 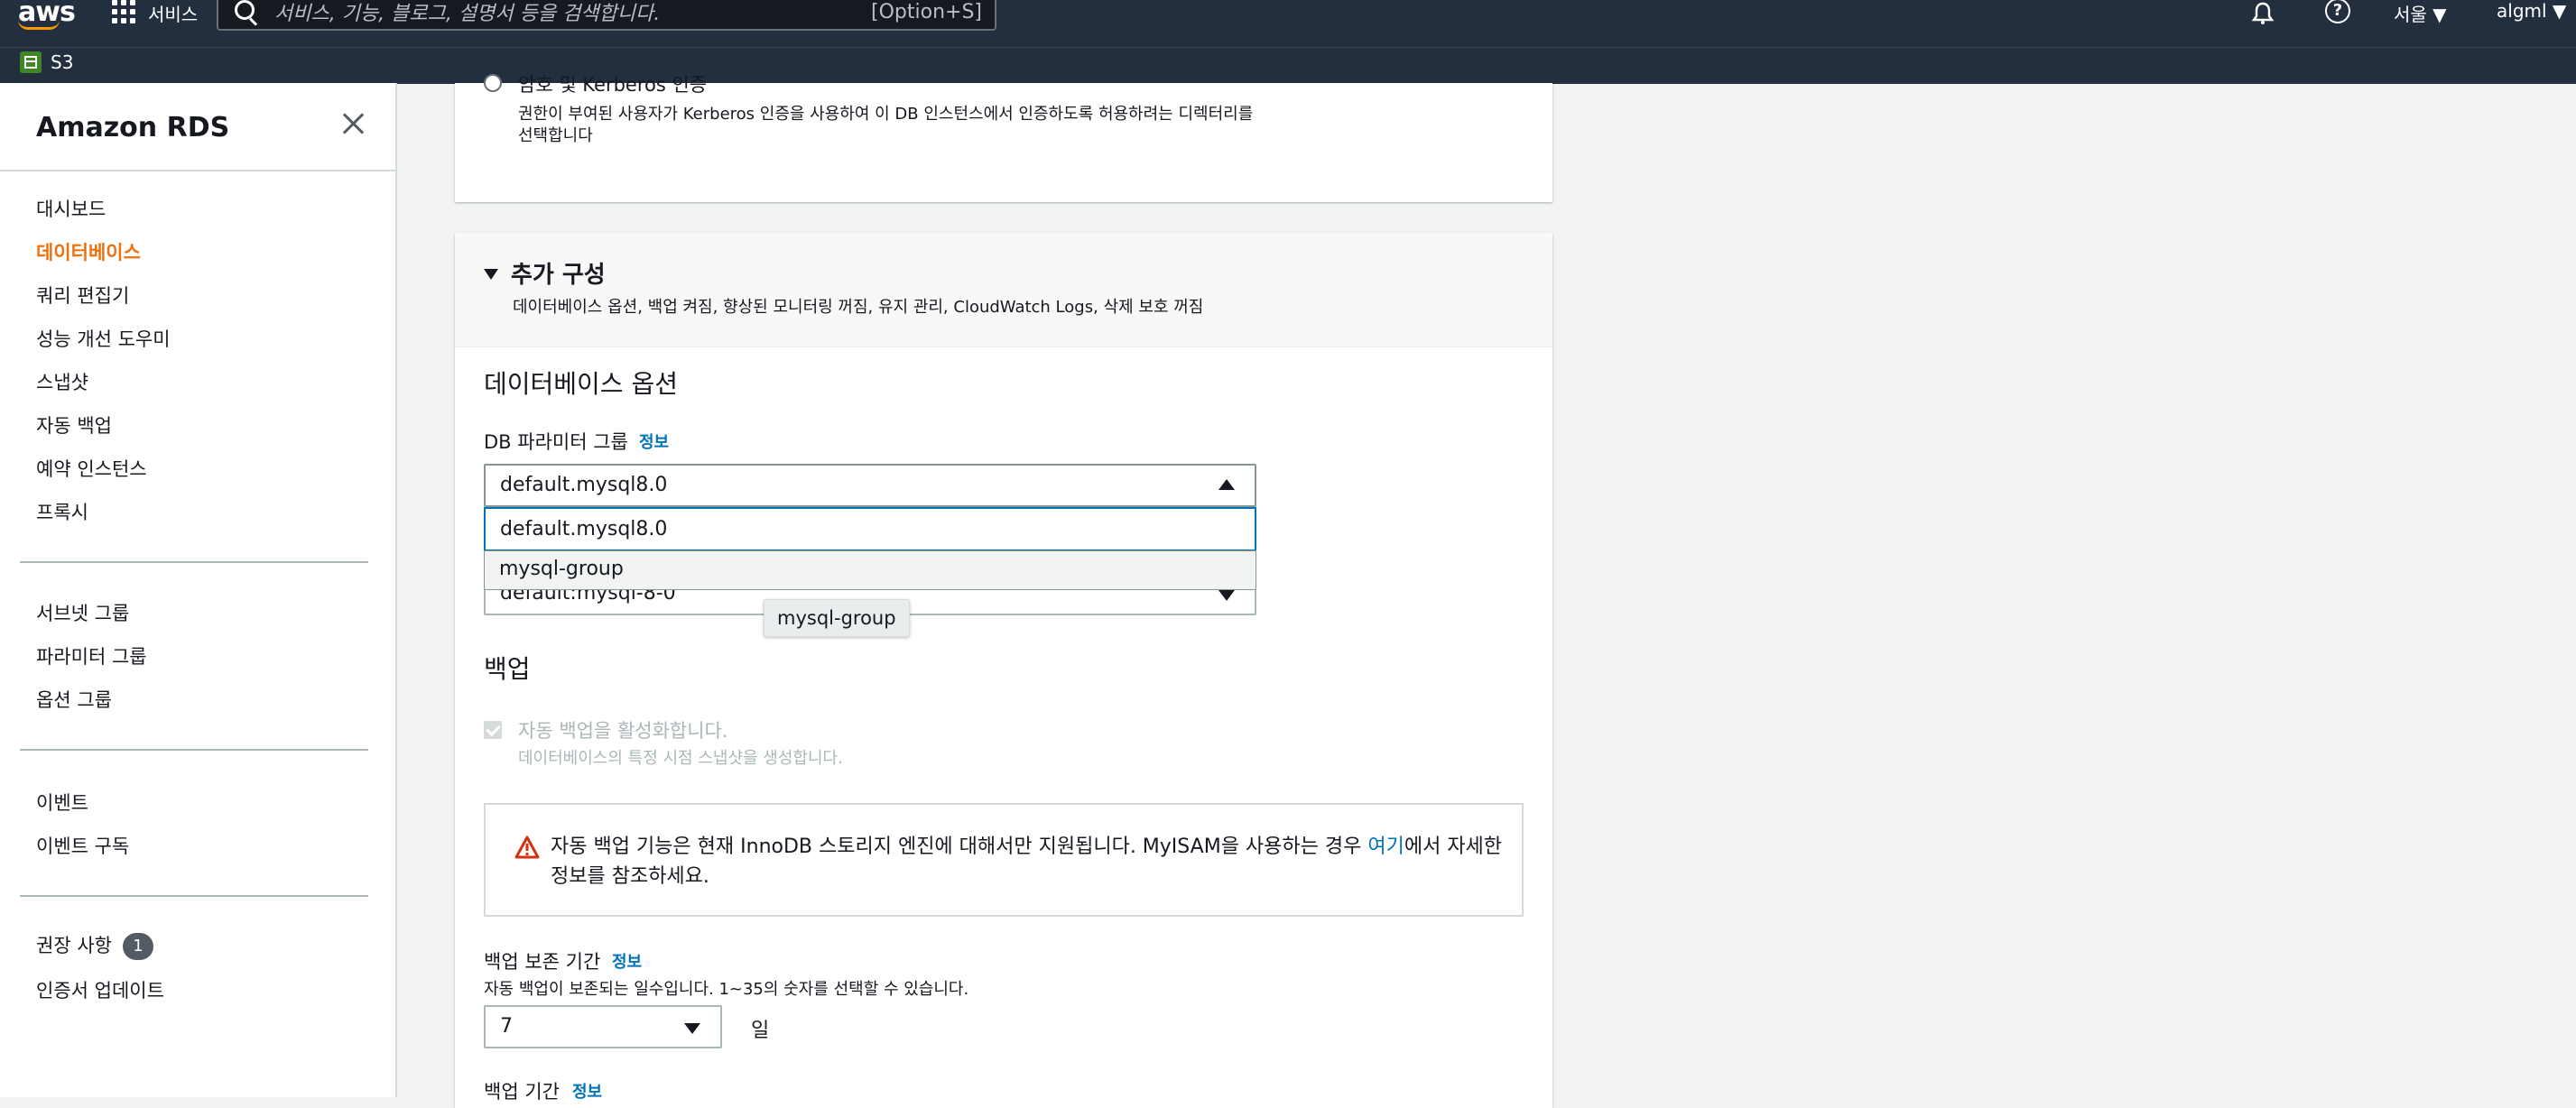 What do you see at coordinates (506, 1026) in the screenshot?
I see `backup-retention-value: 7` at bounding box center [506, 1026].